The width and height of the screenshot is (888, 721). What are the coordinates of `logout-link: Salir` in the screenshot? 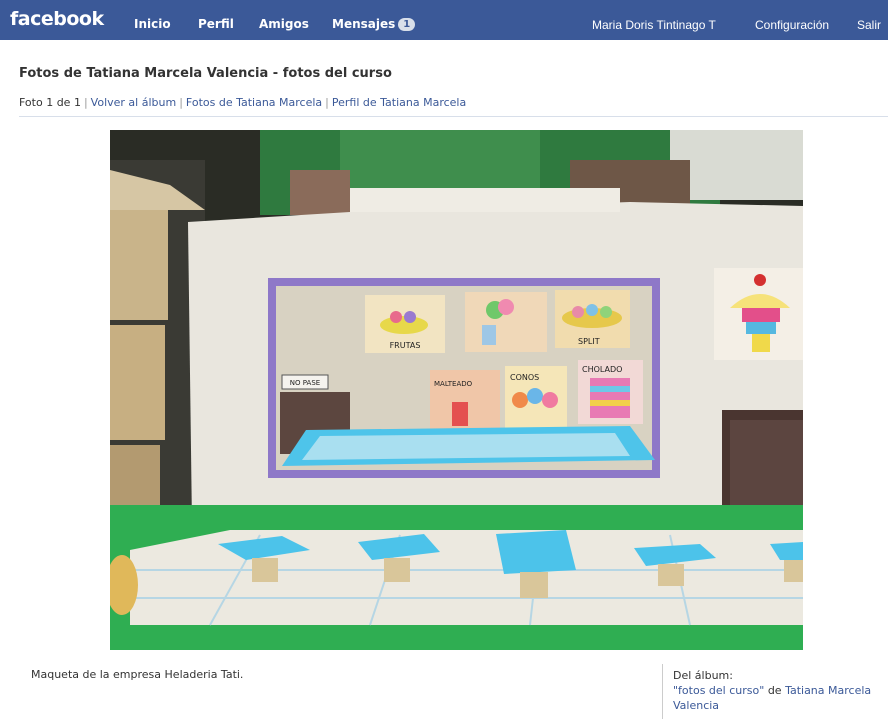 It's located at (869, 25).